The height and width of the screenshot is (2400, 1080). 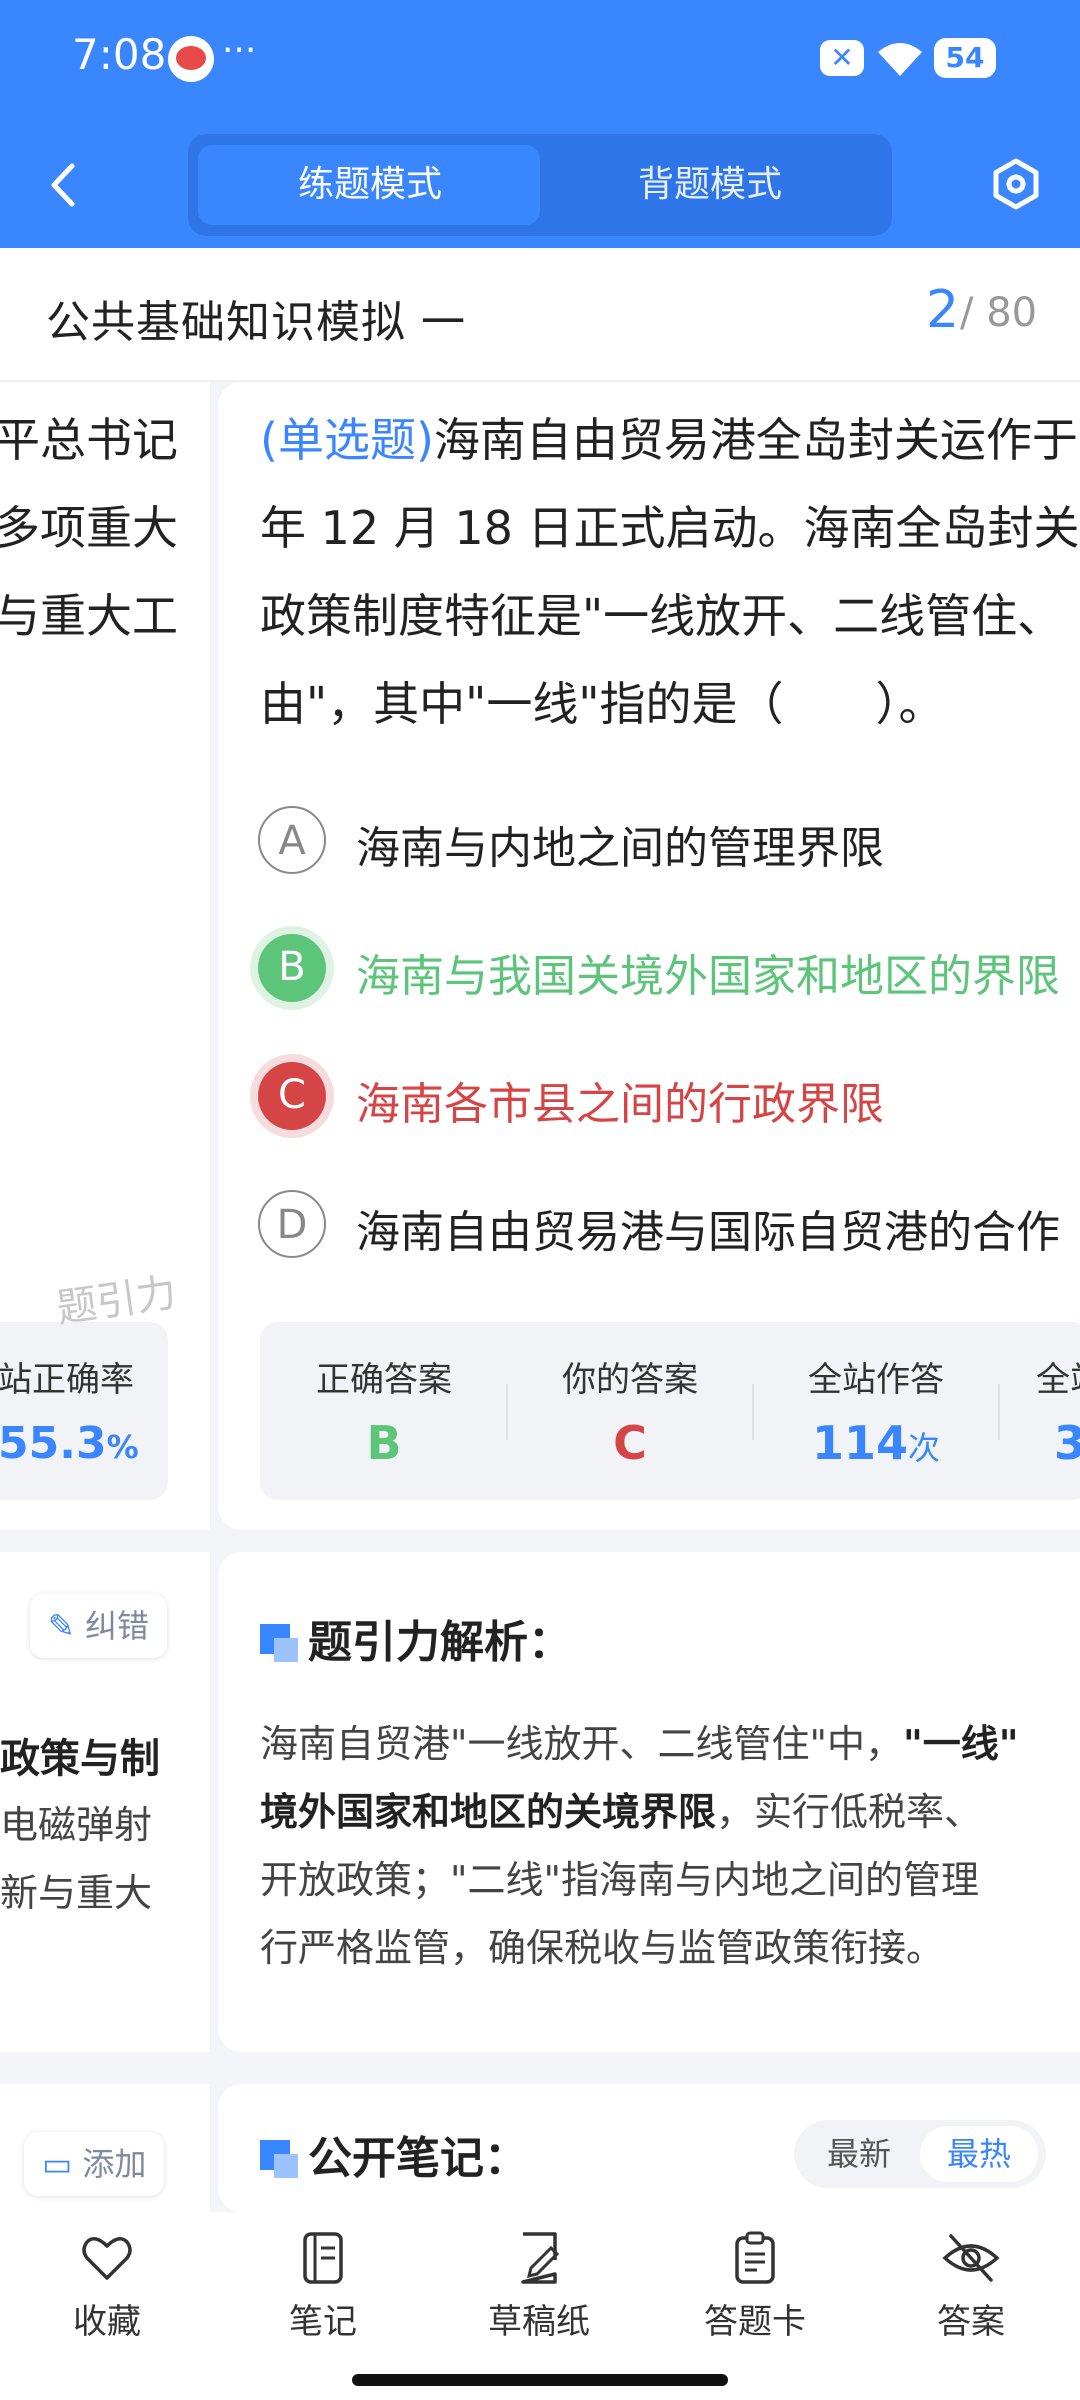 I want to click on nav-label: 草稿纸, so click(x=539, y=2322).